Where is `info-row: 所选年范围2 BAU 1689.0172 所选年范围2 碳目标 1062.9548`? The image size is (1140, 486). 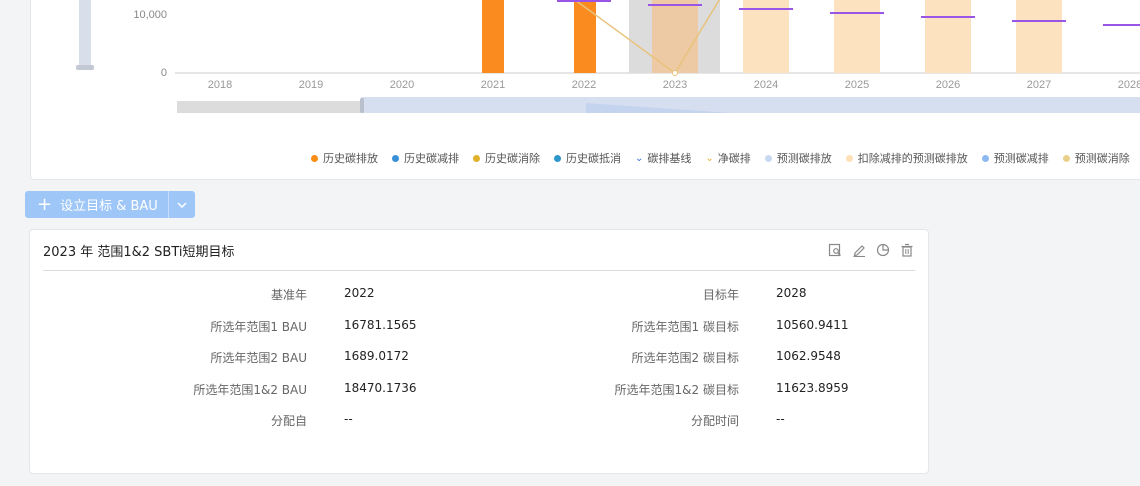 info-row: 所选年范围2 BAU 1689.0172 所选年范围2 碳目标 1062.9548 is located at coordinates (480, 365).